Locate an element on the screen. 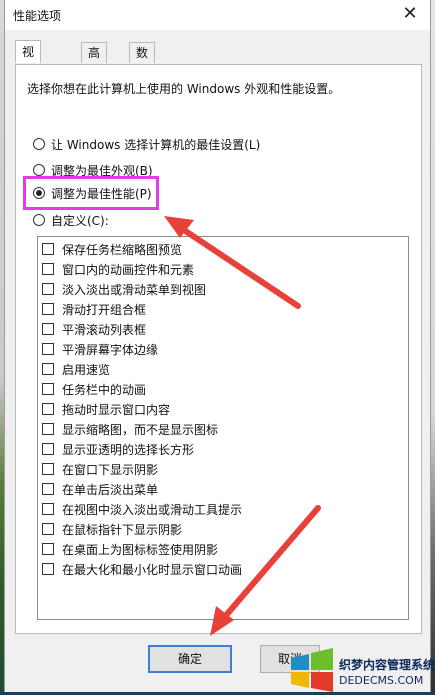 The height and width of the screenshot is (695, 435). watermark-name: 织梦内容管理系统 is located at coordinates (387, 665).